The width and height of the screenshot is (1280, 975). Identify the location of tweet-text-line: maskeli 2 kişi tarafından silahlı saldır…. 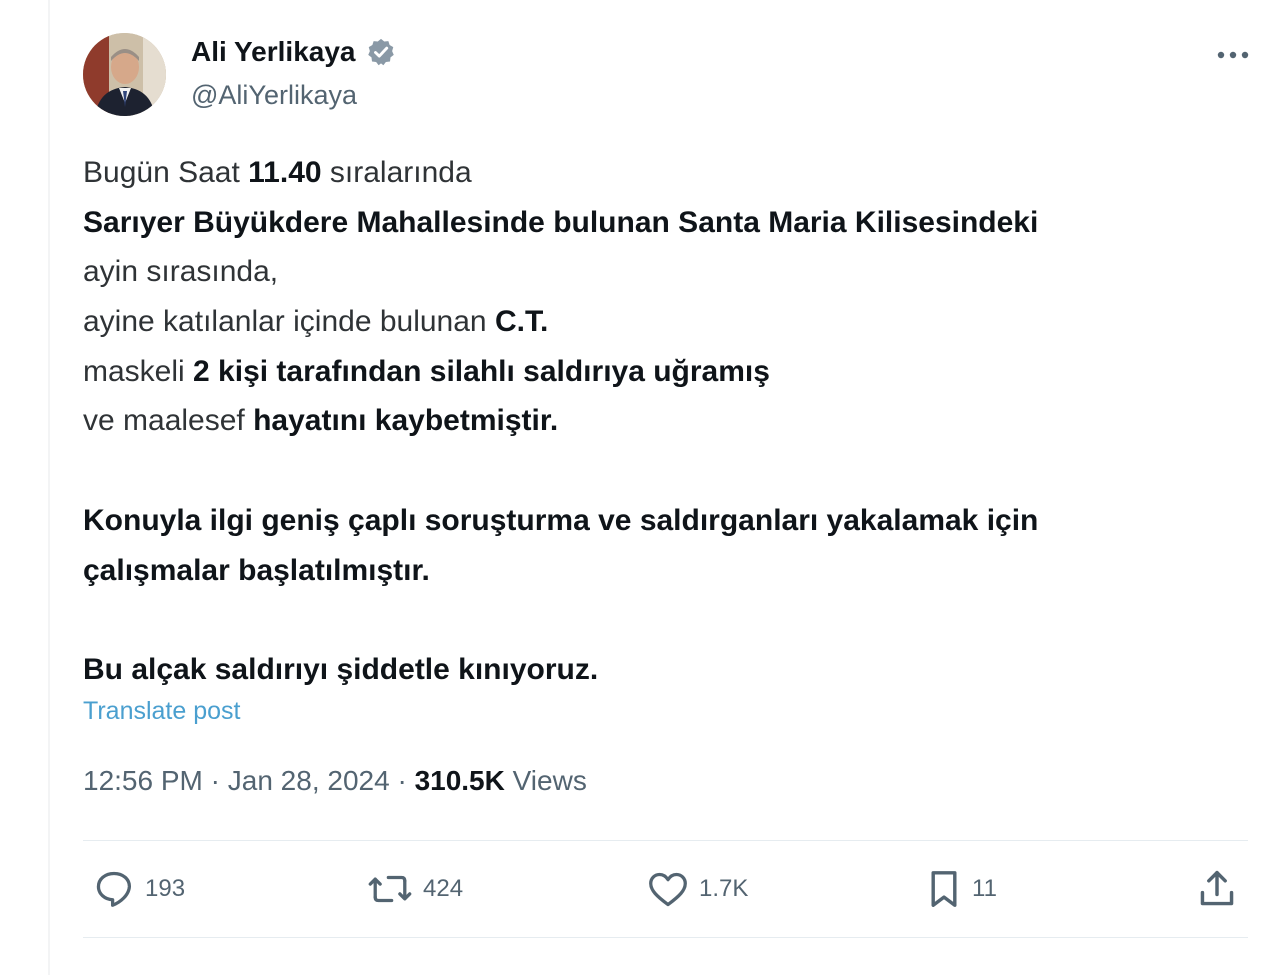
(658, 372).